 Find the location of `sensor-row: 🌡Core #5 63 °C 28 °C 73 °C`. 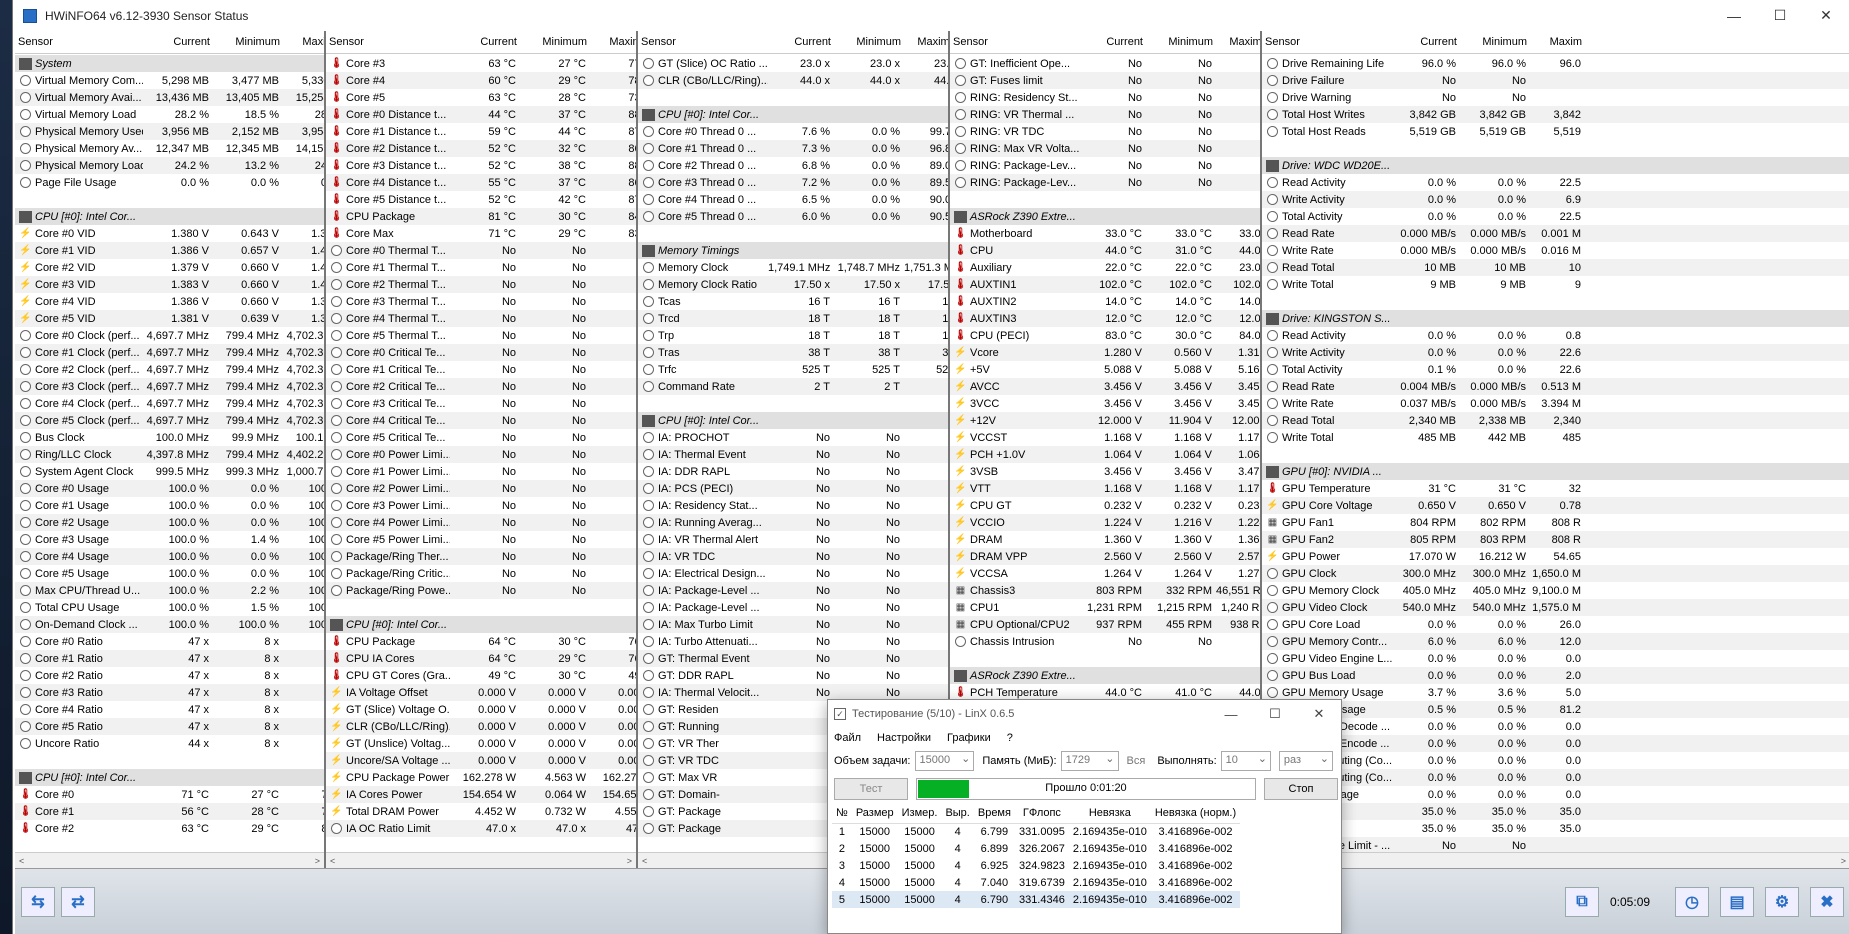

sensor-row: 🌡Core #5 63 °C 28 °C 73 °C is located at coordinates (481, 97).